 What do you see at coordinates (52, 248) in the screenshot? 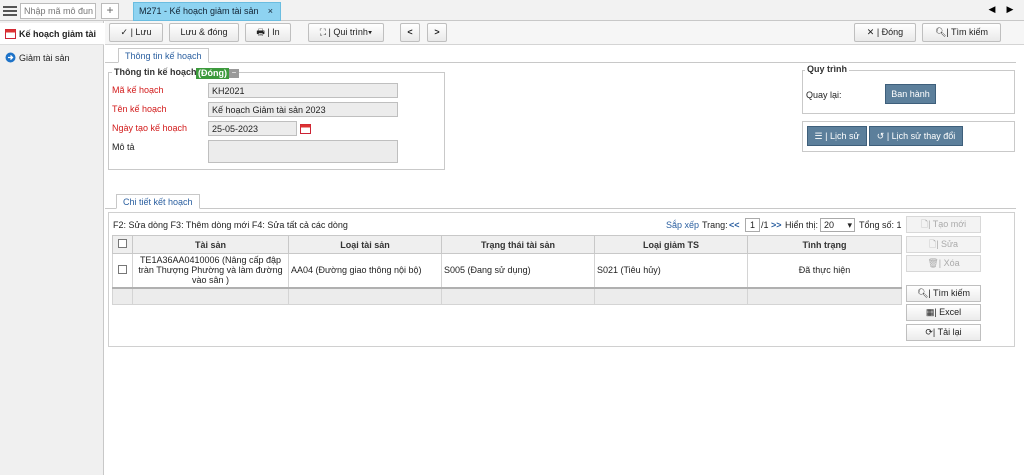
I see `sidebar: Kế hoạch giảm tài Giảm tài sản` at bounding box center [52, 248].